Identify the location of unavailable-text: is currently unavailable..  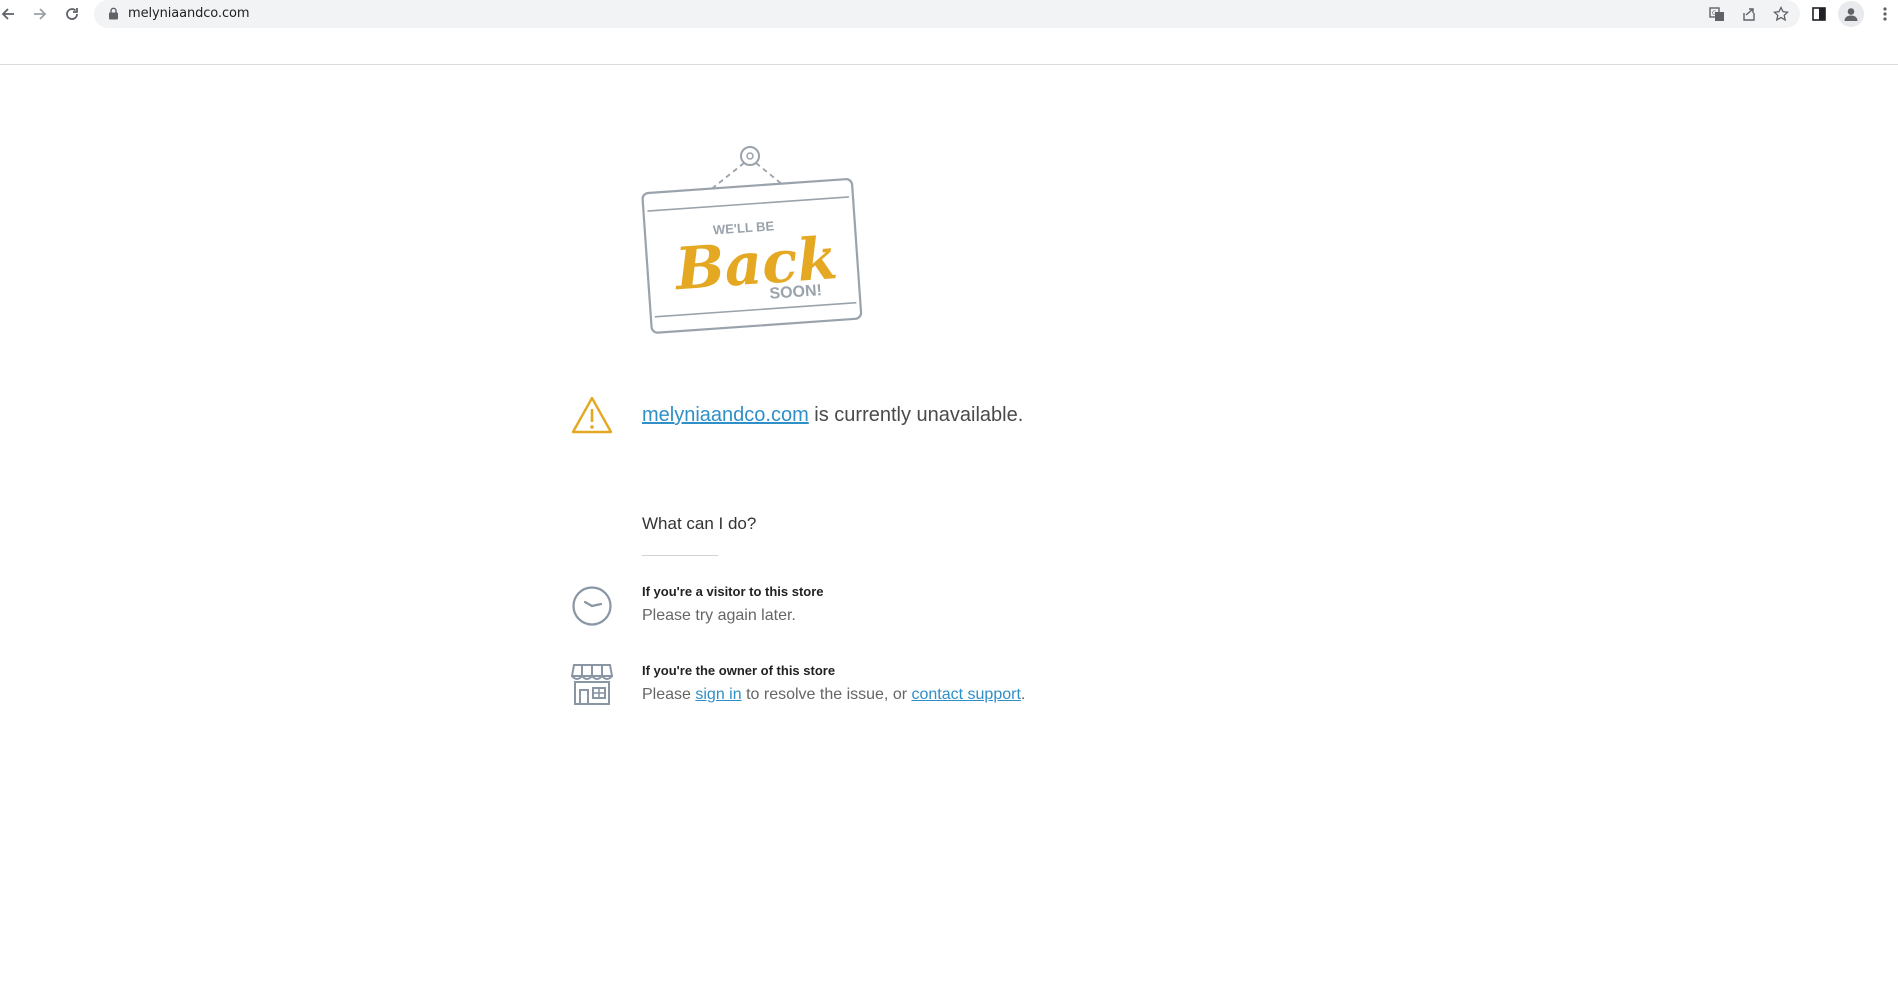
(916, 415).